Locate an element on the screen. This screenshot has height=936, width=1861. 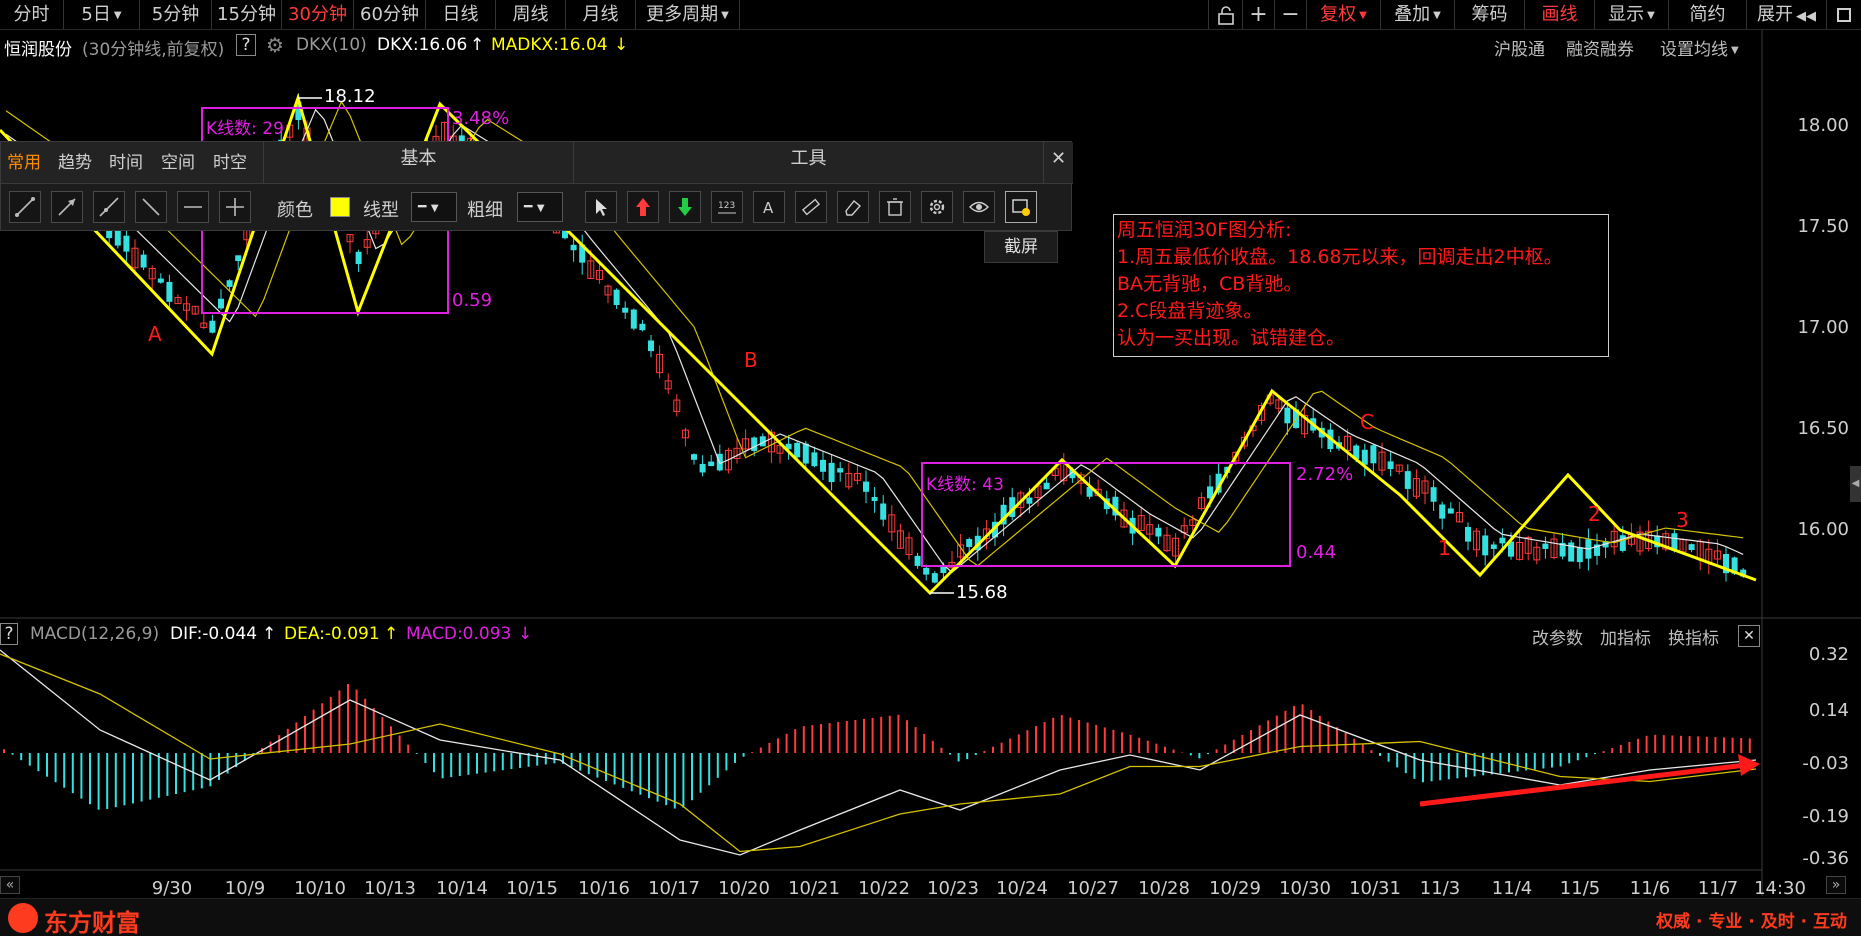
draw-tab-time: 时间 is located at coordinates (126, 160).